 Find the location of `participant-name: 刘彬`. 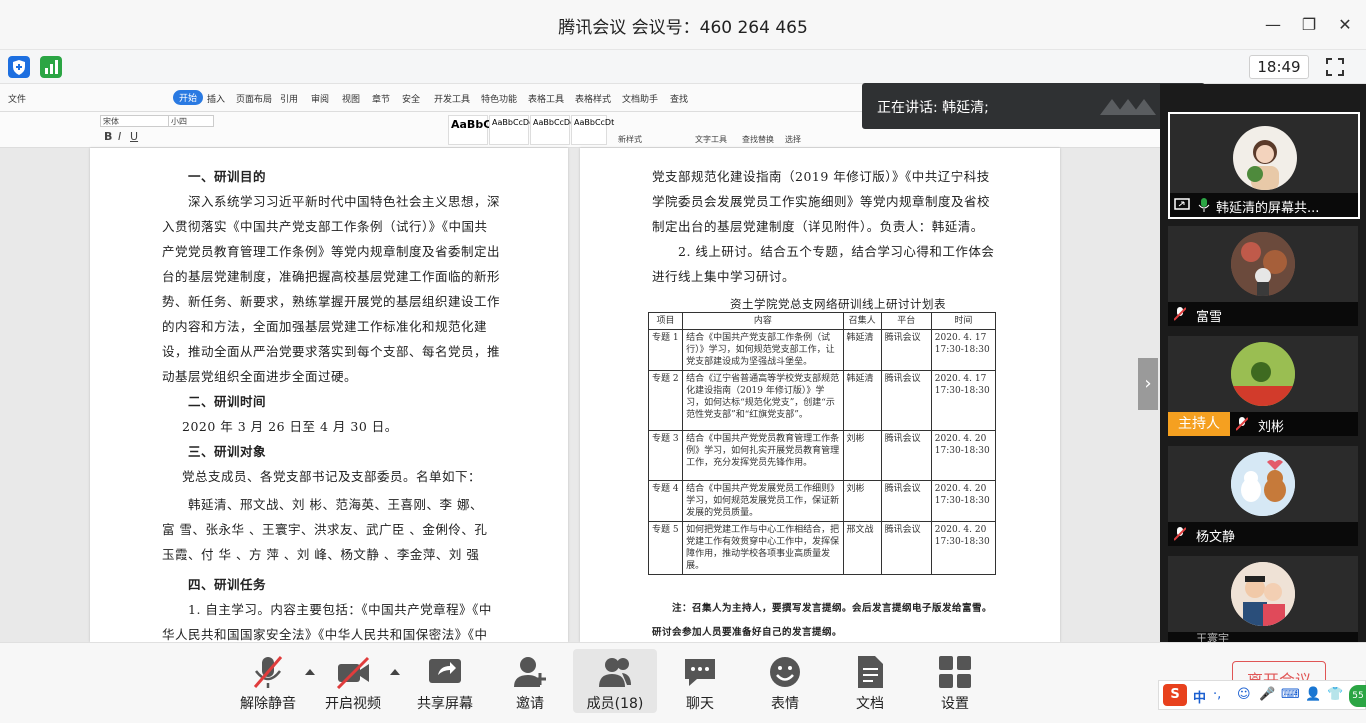

participant-name: 刘彬 is located at coordinates (1271, 427).